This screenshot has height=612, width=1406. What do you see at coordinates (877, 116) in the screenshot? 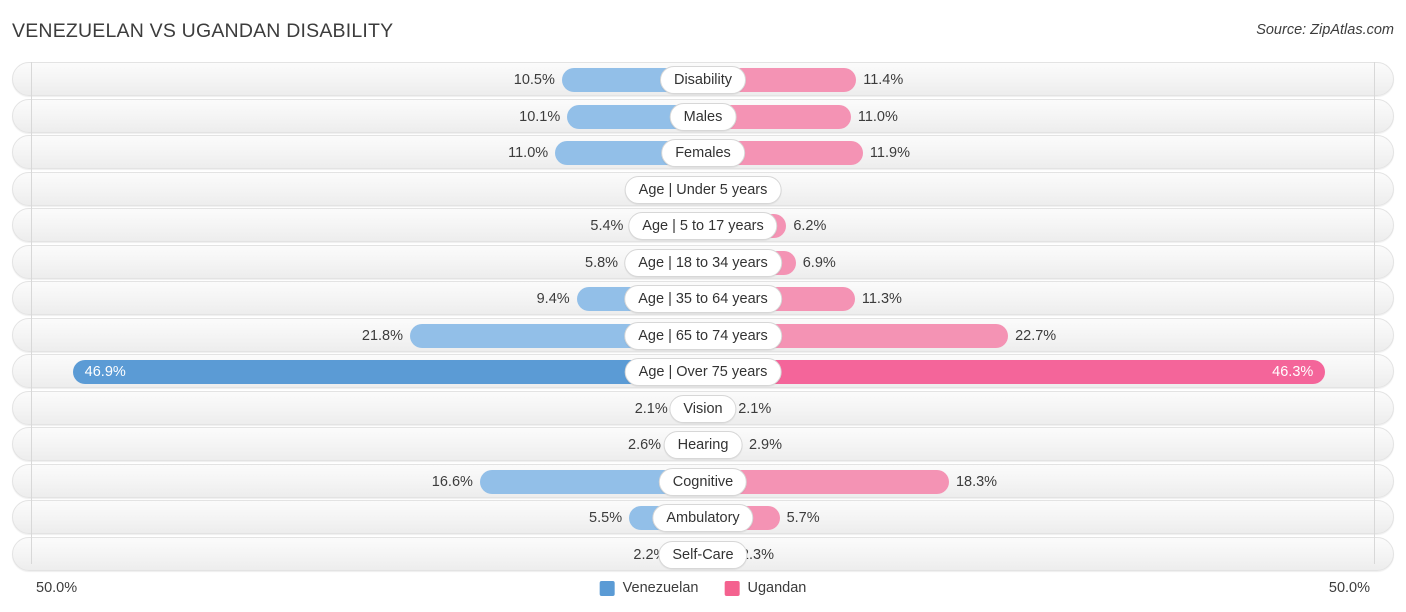
I see `value-label-ugandan: 11.0%` at bounding box center [877, 116].